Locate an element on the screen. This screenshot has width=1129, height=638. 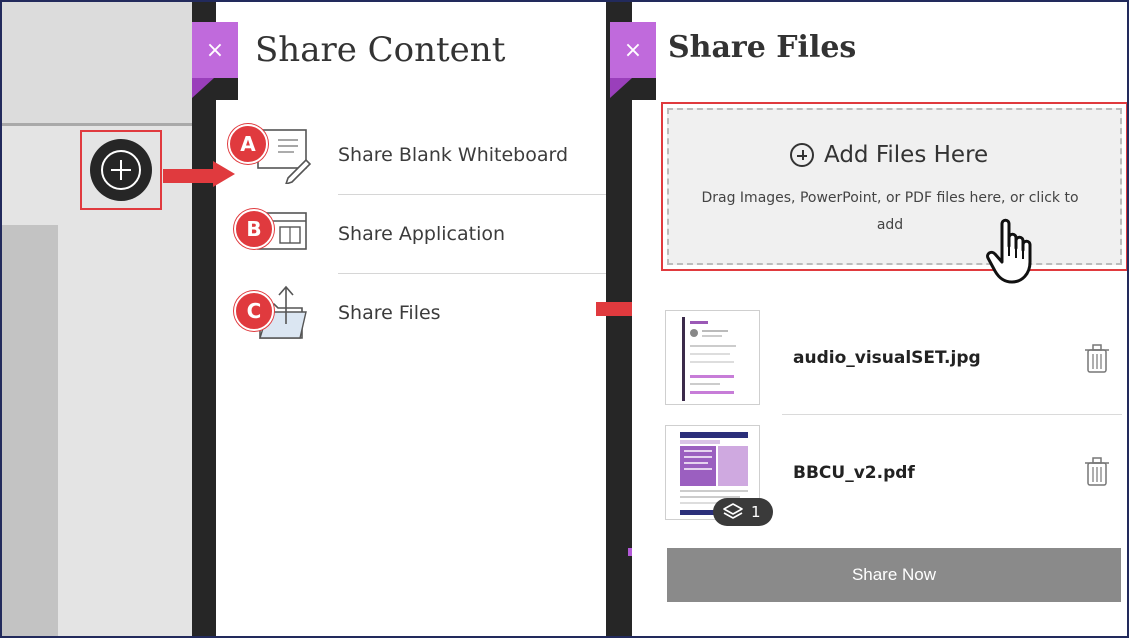
add-circle-icon is located at coordinates (802, 155).